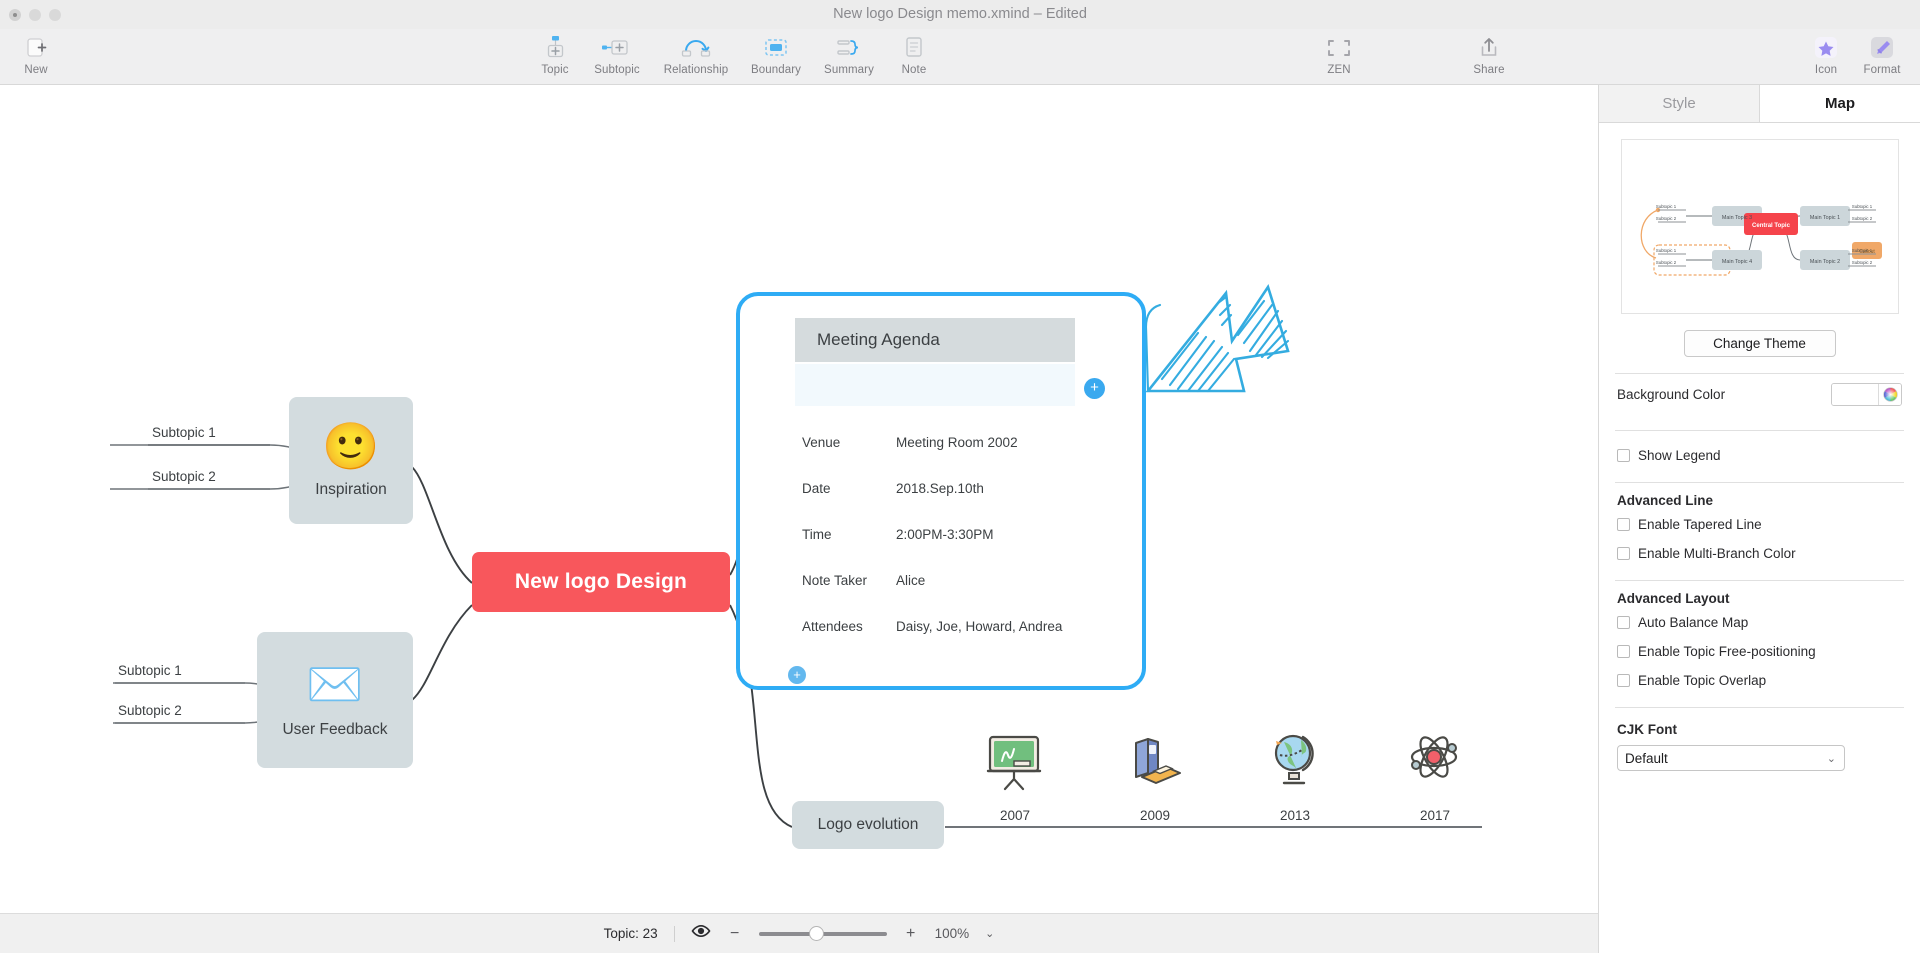 The image size is (1920, 953). Describe the element at coordinates (1759, 455) in the screenshot. I see `show-legend-row: Show Legend` at that location.